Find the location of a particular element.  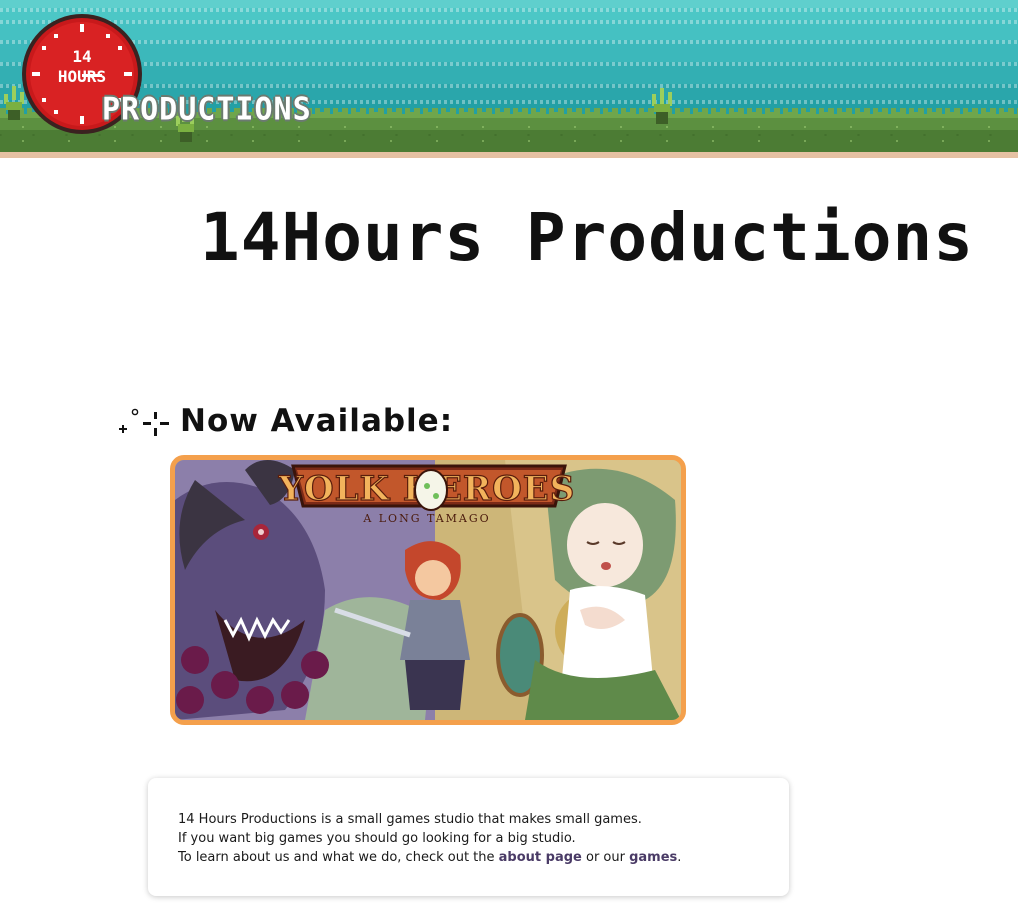

sparkle-icon is located at coordinates (144, 422).